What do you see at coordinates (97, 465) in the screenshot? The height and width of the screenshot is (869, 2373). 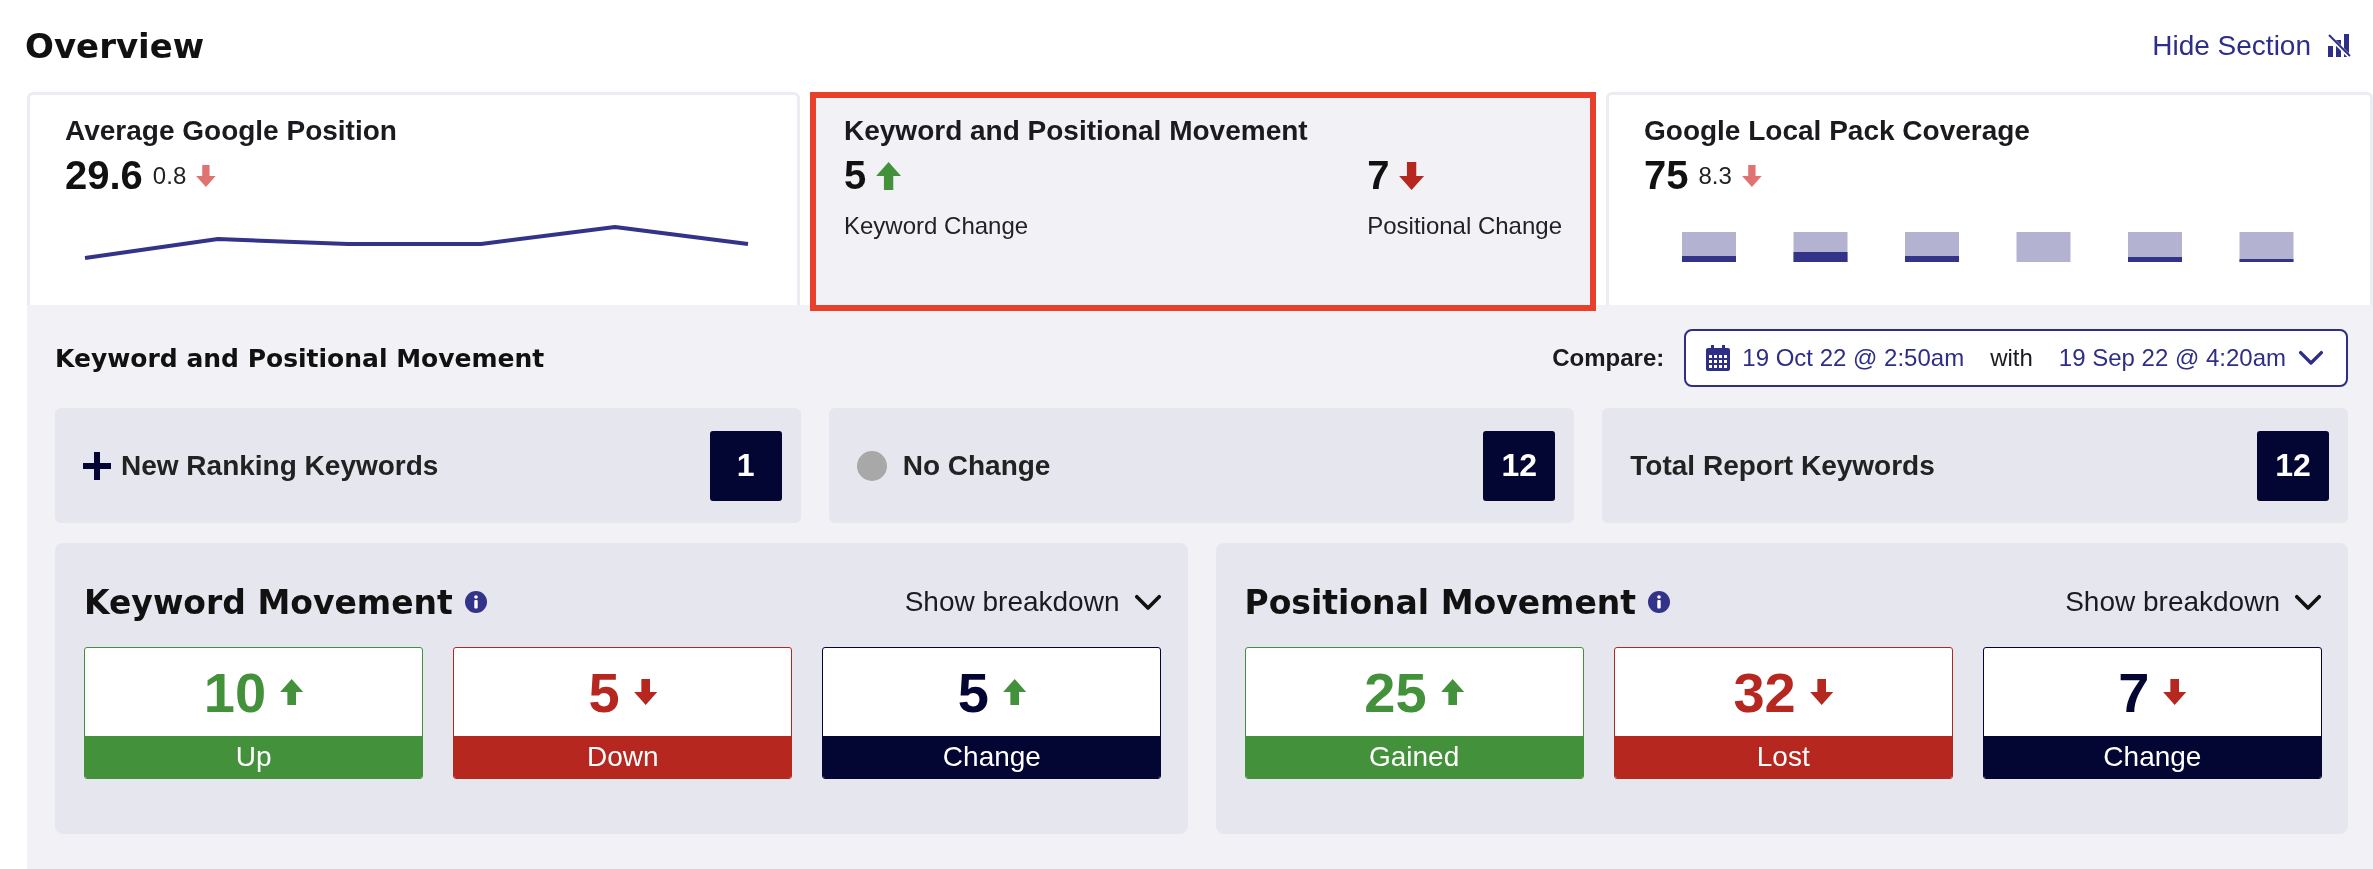 I see `plus-icon` at bounding box center [97, 465].